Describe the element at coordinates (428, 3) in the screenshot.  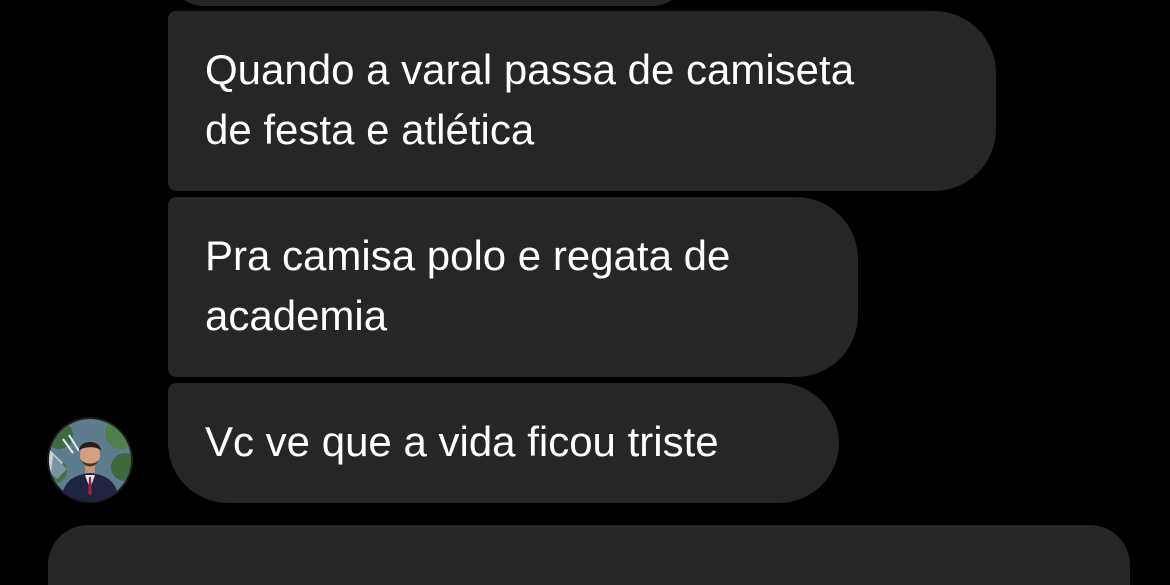
I see `previous-message-bubble` at that location.